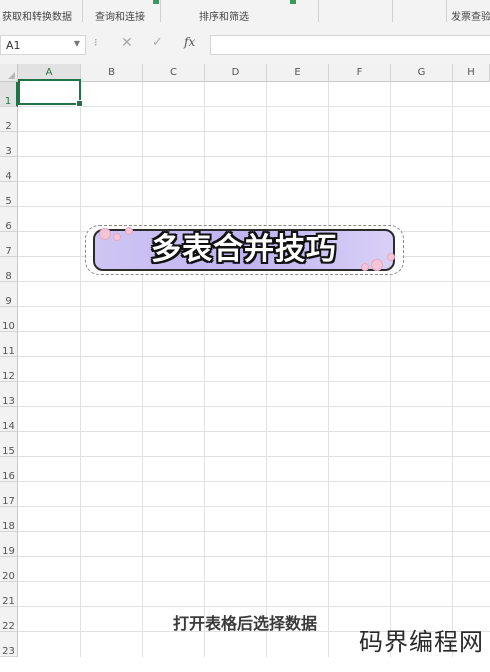 The width and height of the screenshot is (490, 672). I want to click on row-header-14: 14, so click(9, 419).